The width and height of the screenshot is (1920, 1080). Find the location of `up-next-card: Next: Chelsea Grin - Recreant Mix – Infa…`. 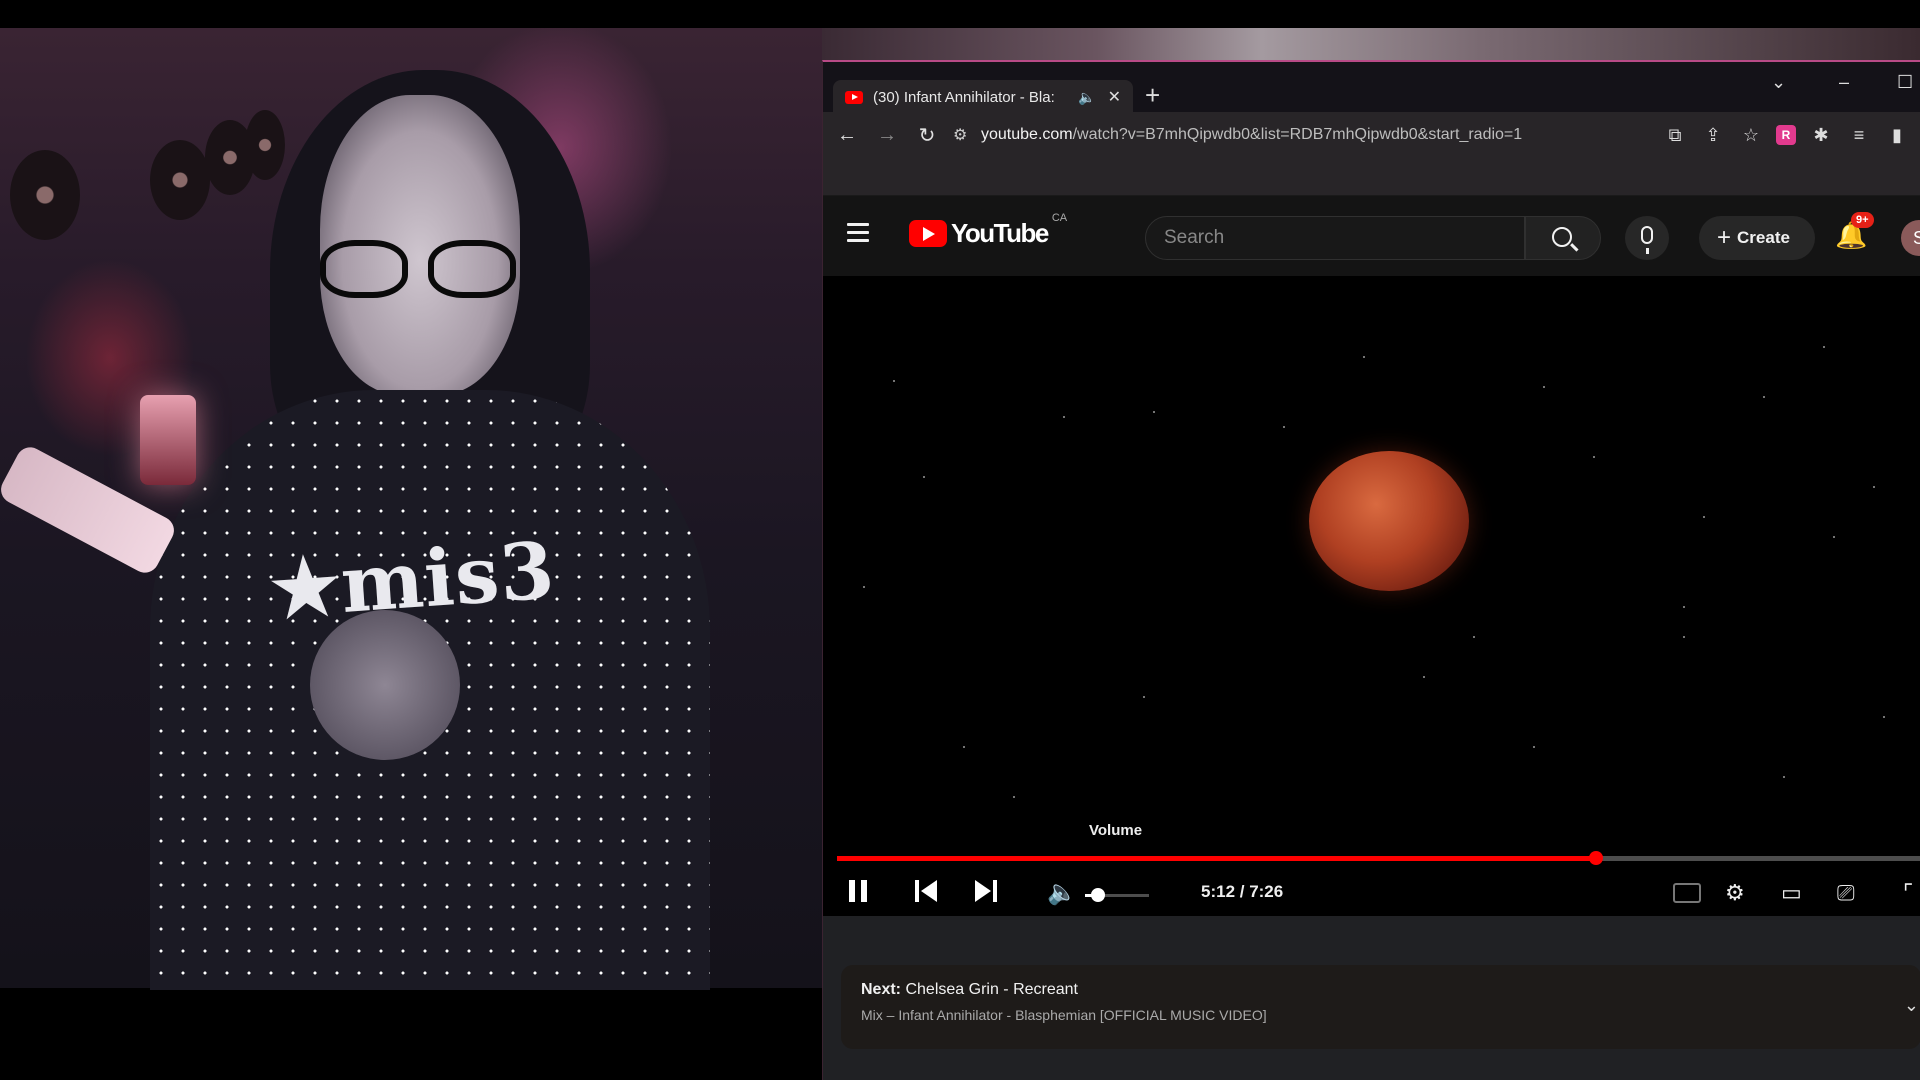

up-next-card: Next: Chelsea Grin - Recreant Mix – Infa… is located at coordinates (1380, 1007).